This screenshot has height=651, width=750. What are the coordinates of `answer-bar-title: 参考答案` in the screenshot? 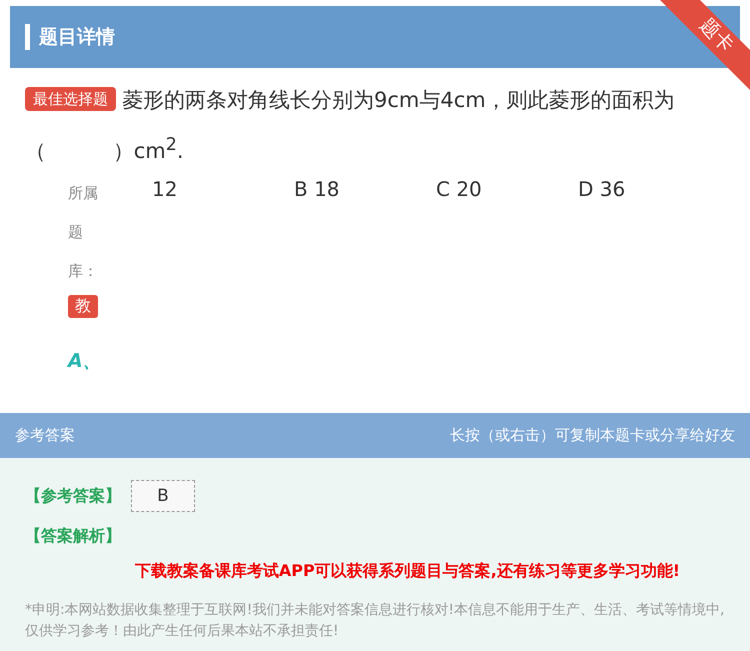 It's located at (45, 435).